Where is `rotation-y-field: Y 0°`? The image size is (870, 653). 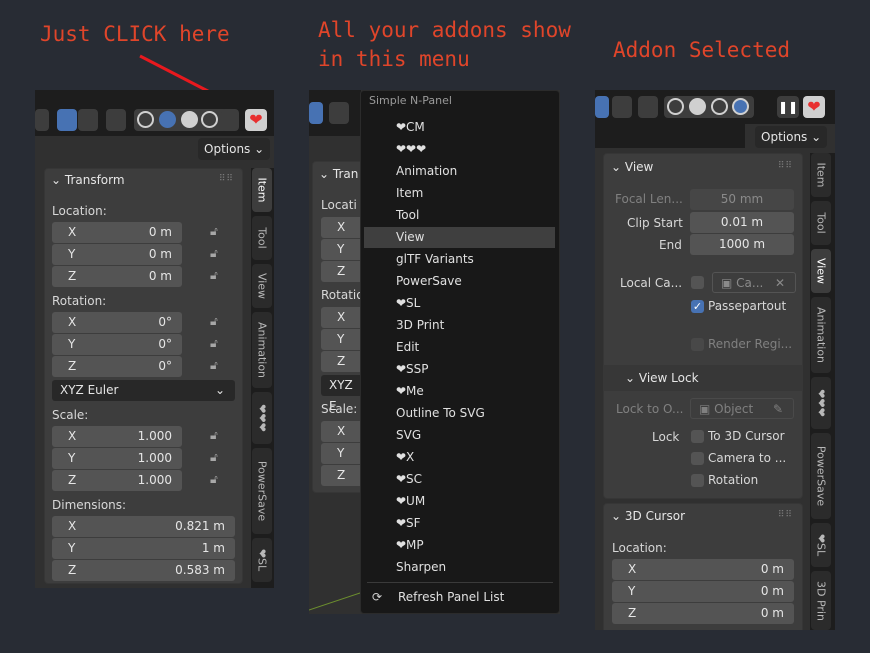 rotation-y-field: Y 0° is located at coordinates (117, 344).